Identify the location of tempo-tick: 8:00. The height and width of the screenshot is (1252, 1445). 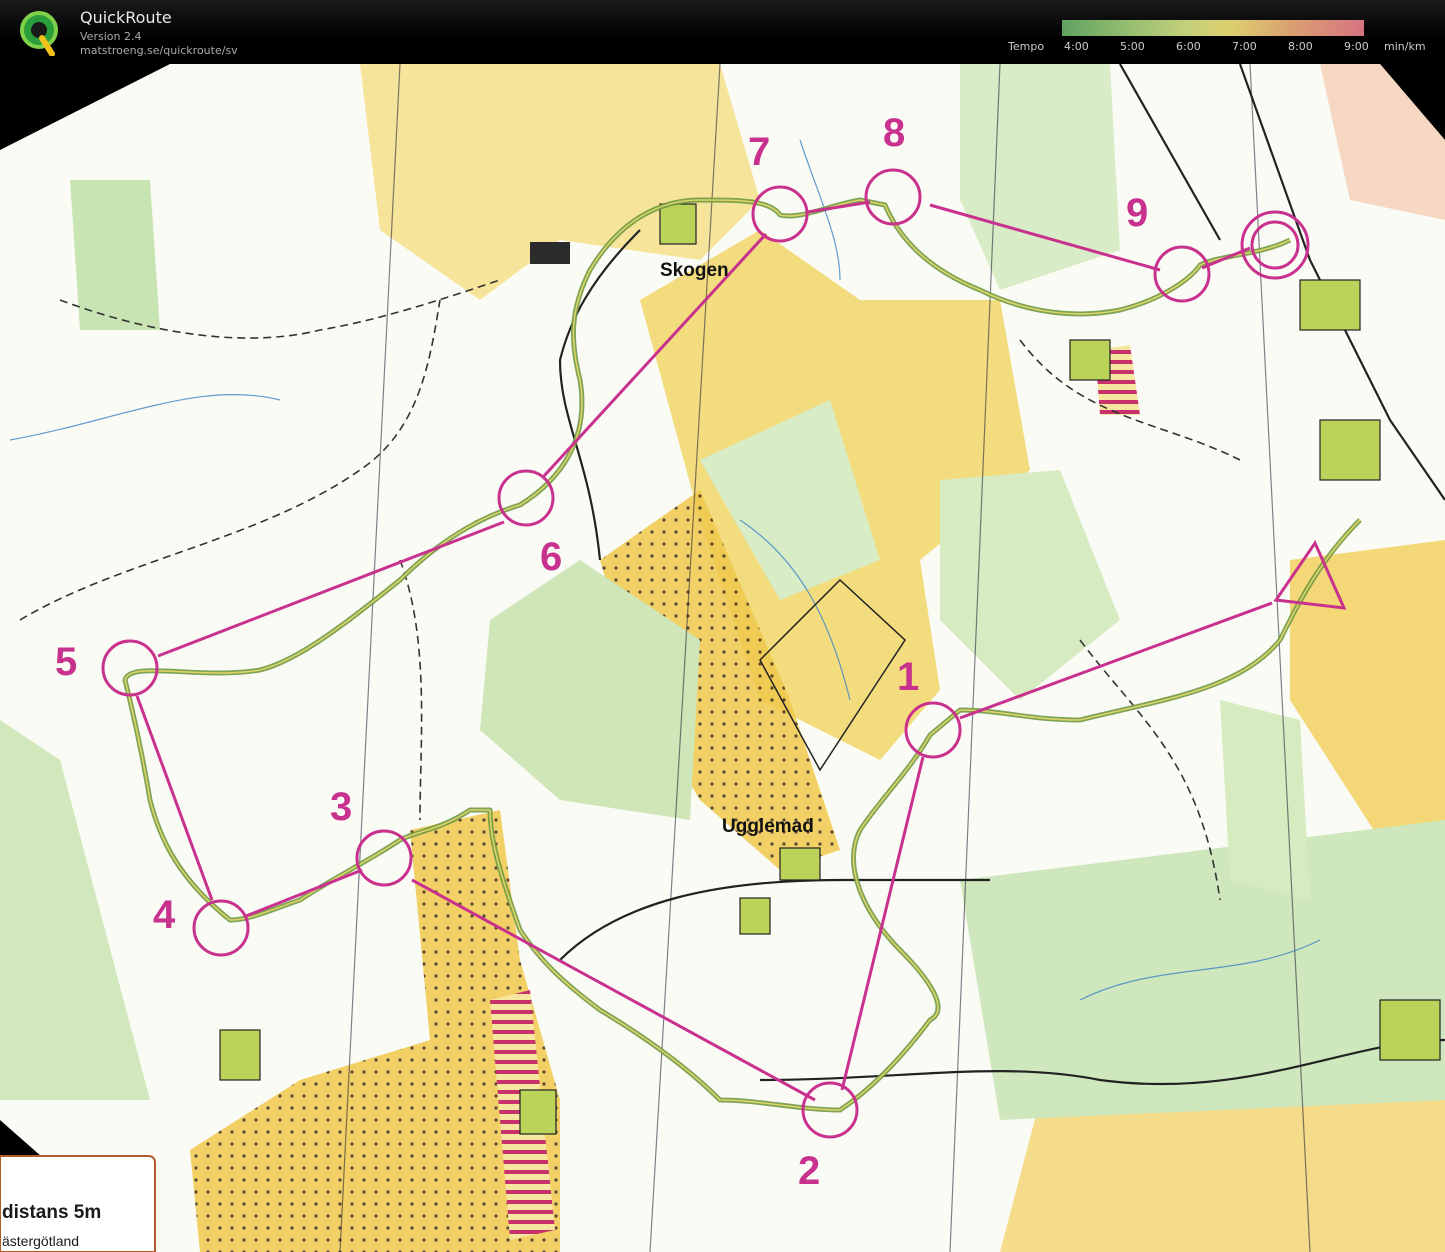
(1300, 46).